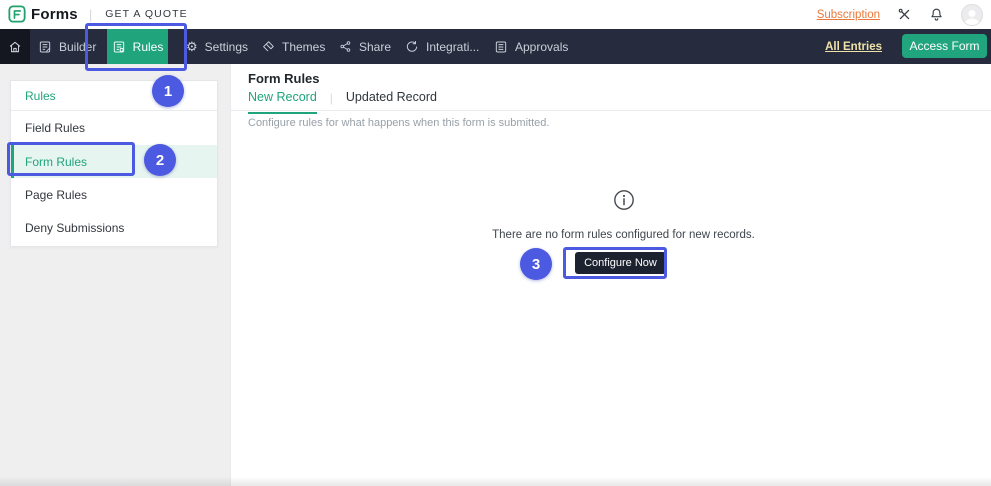  What do you see at coordinates (936, 14) in the screenshot?
I see `notifications-bell-icon` at bounding box center [936, 14].